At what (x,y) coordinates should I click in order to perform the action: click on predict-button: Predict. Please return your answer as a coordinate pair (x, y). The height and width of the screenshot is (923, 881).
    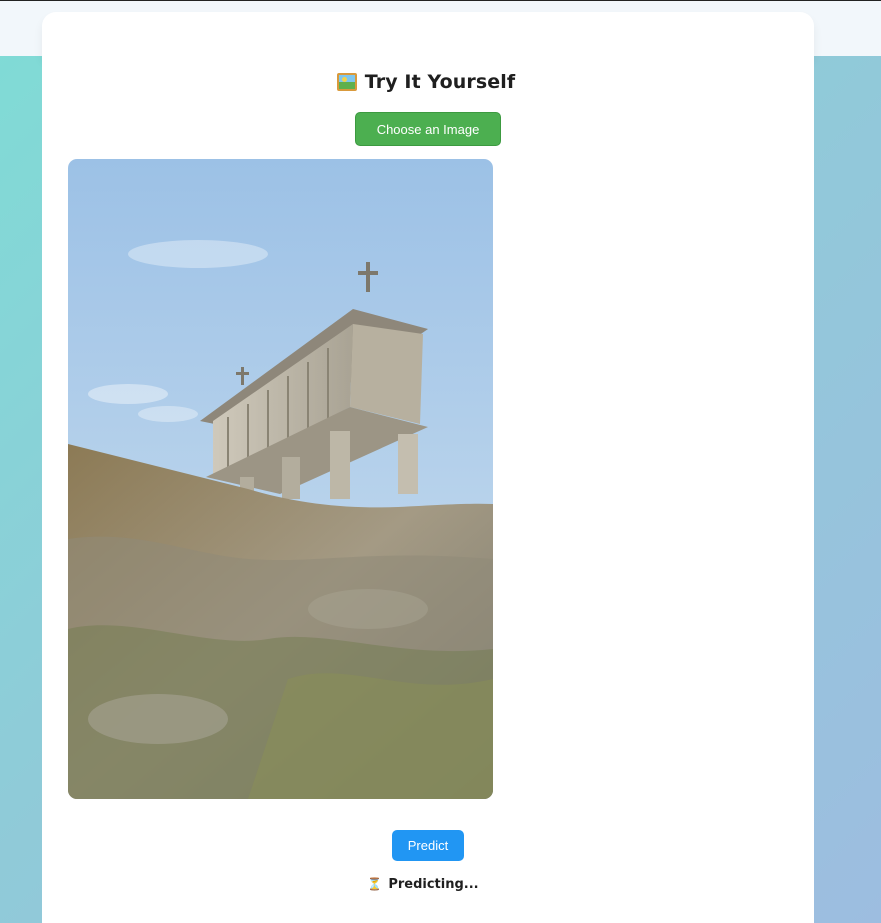
    Looking at the image, I should click on (428, 845).